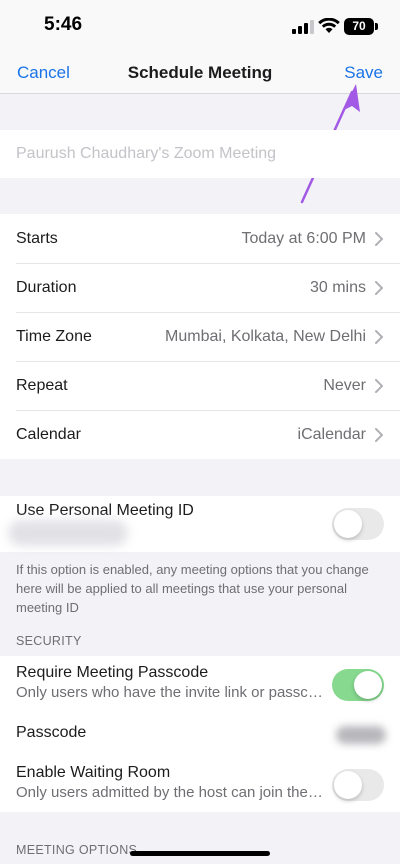  What do you see at coordinates (105, 510) in the screenshot?
I see `pmi-label: Use Personal Meeting ID` at bounding box center [105, 510].